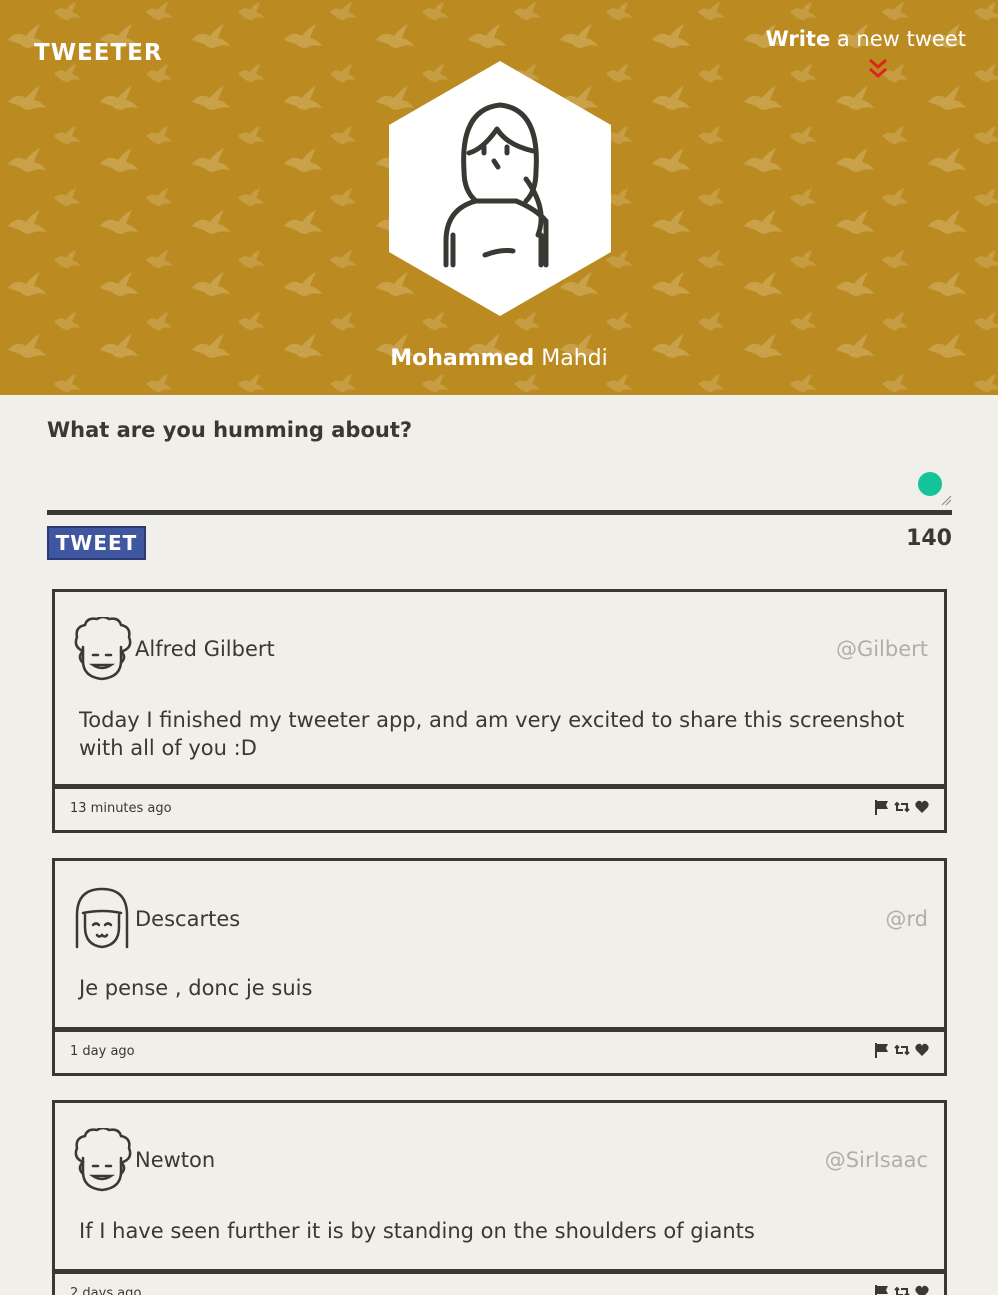 The width and height of the screenshot is (998, 1295). I want to click on double-chevron-down-icon, so click(878, 69).